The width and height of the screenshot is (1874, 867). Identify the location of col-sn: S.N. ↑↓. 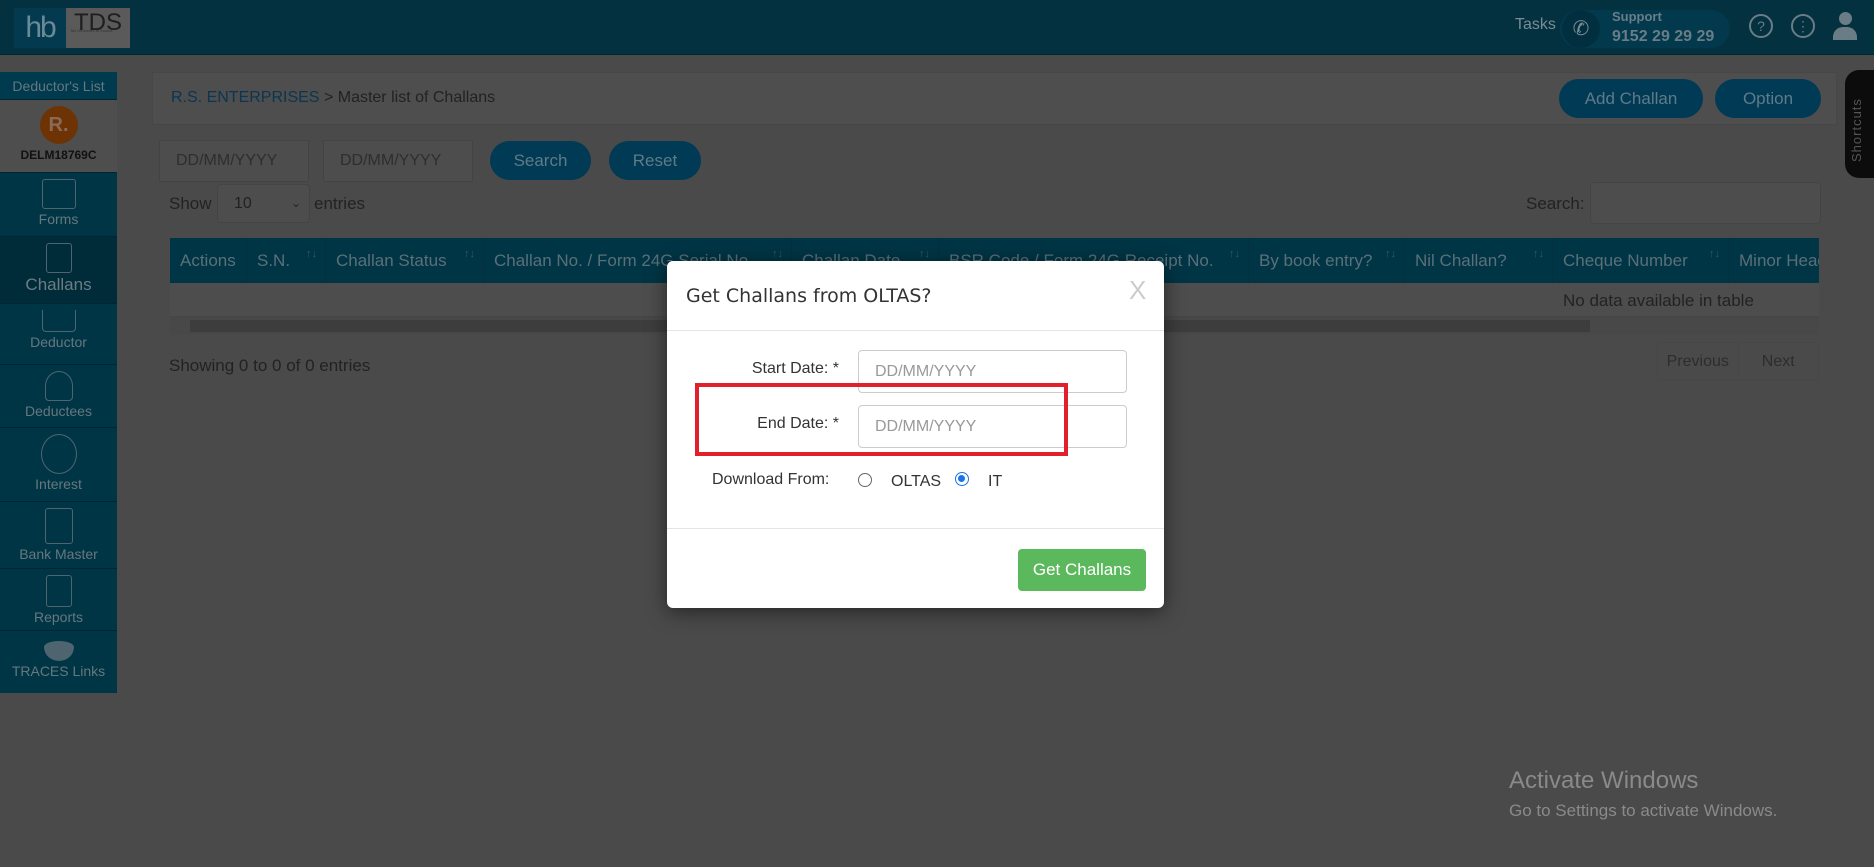
(286, 260).